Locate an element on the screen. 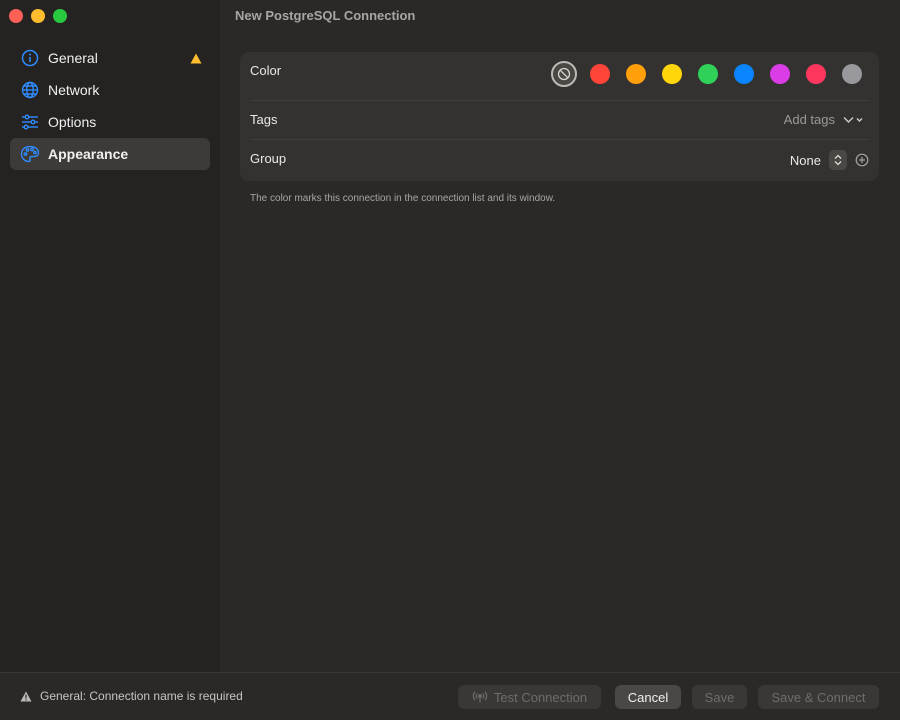  test-connection-button: Test Connection is located at coordinates (529, 697).